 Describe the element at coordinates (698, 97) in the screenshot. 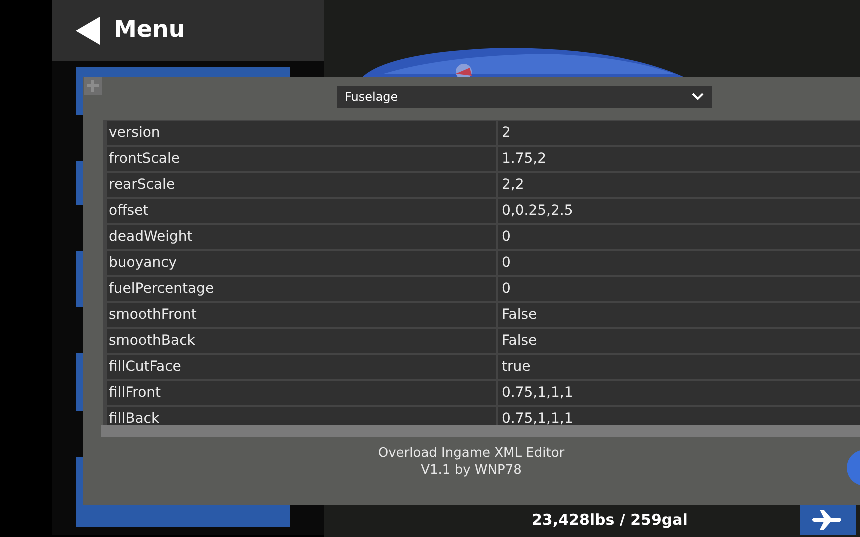

I see `chevron-down-icon` at that location.